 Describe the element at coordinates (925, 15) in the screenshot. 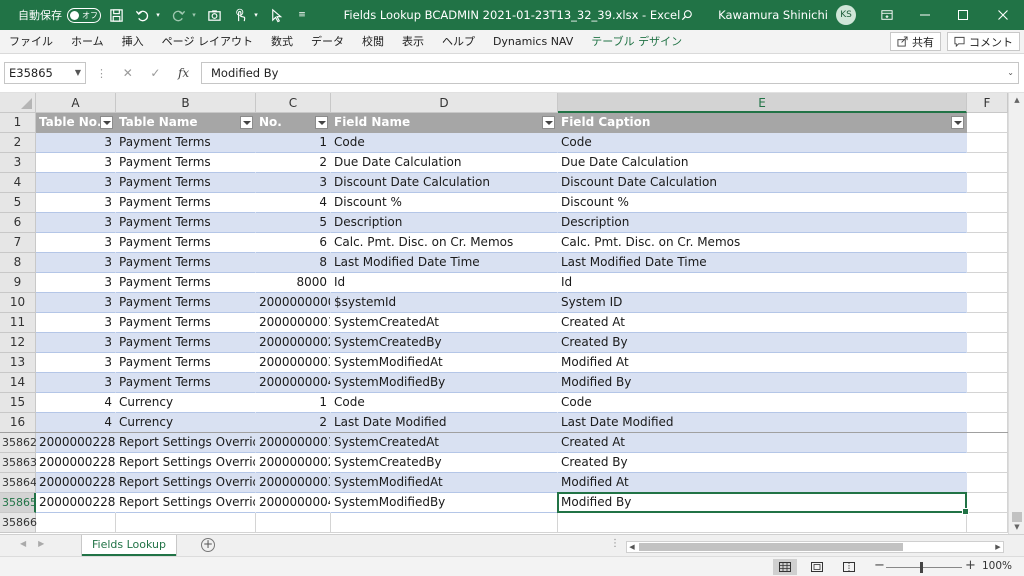

I see `minimize-button` at that location.